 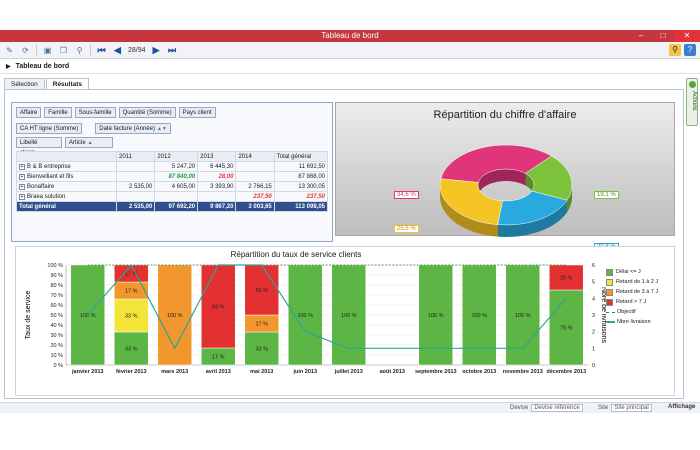 What do you see at coordinates (350, 50) in the screenshot?
I see `toolbar: ✎ ⟳ ▣ ❐ ⚲ ⏮ ◀ 28/94 ▶ ⏭ ⚲ ?` at bounding box center [350, 50].